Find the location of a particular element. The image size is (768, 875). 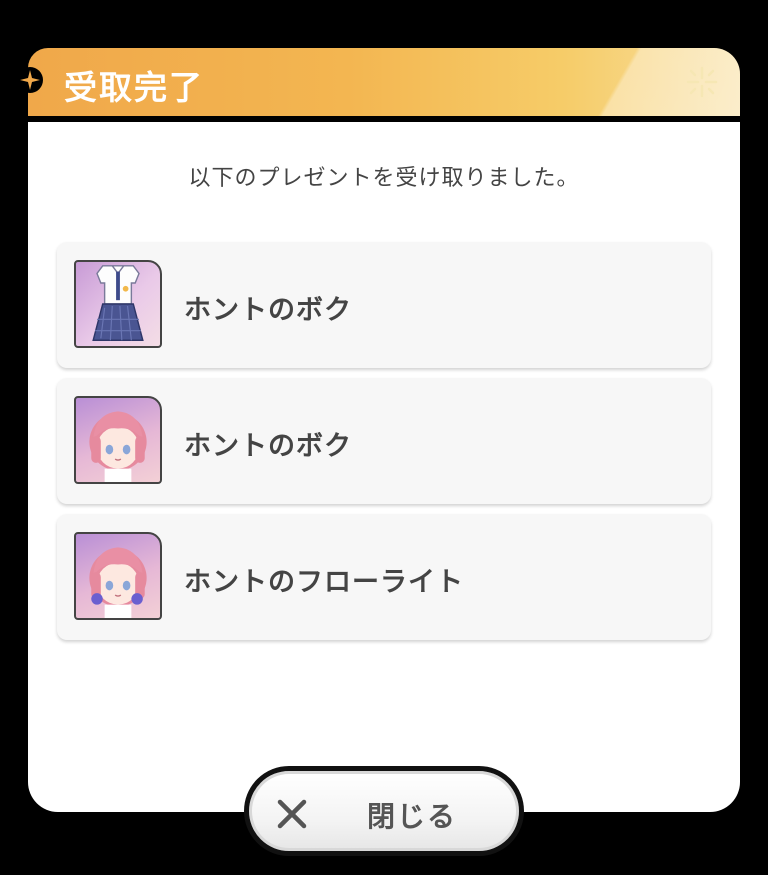

character-accessory-icon is located at coordinates (118, 576).